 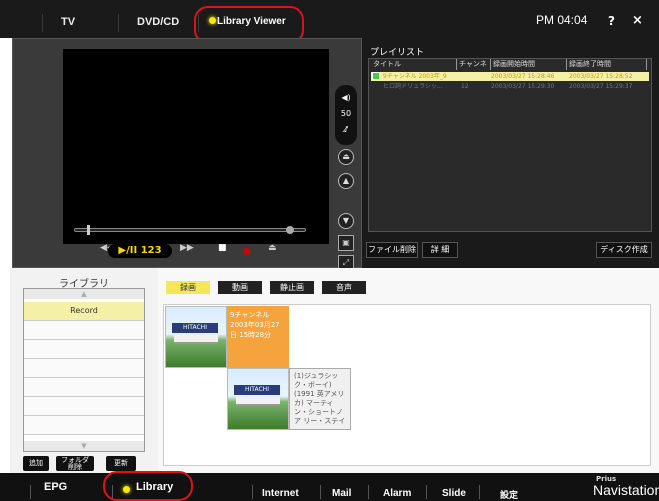 What do you see at coordinates (440, 250) in the screenshot?
I see `details-button: 詳 細` at bounding box center [440, 250].